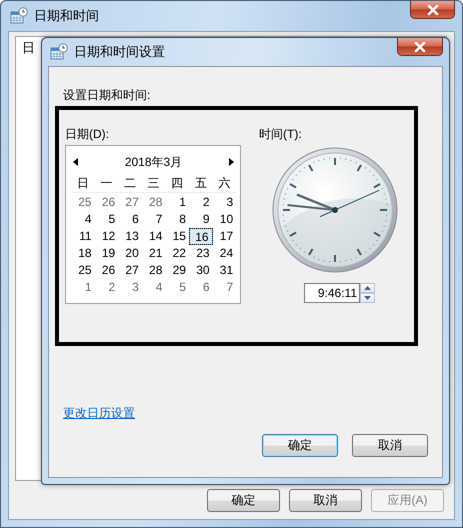 The height and width of the screenshot is (528, 463). I want to click on weekday-label: 四, so click(177, 183).